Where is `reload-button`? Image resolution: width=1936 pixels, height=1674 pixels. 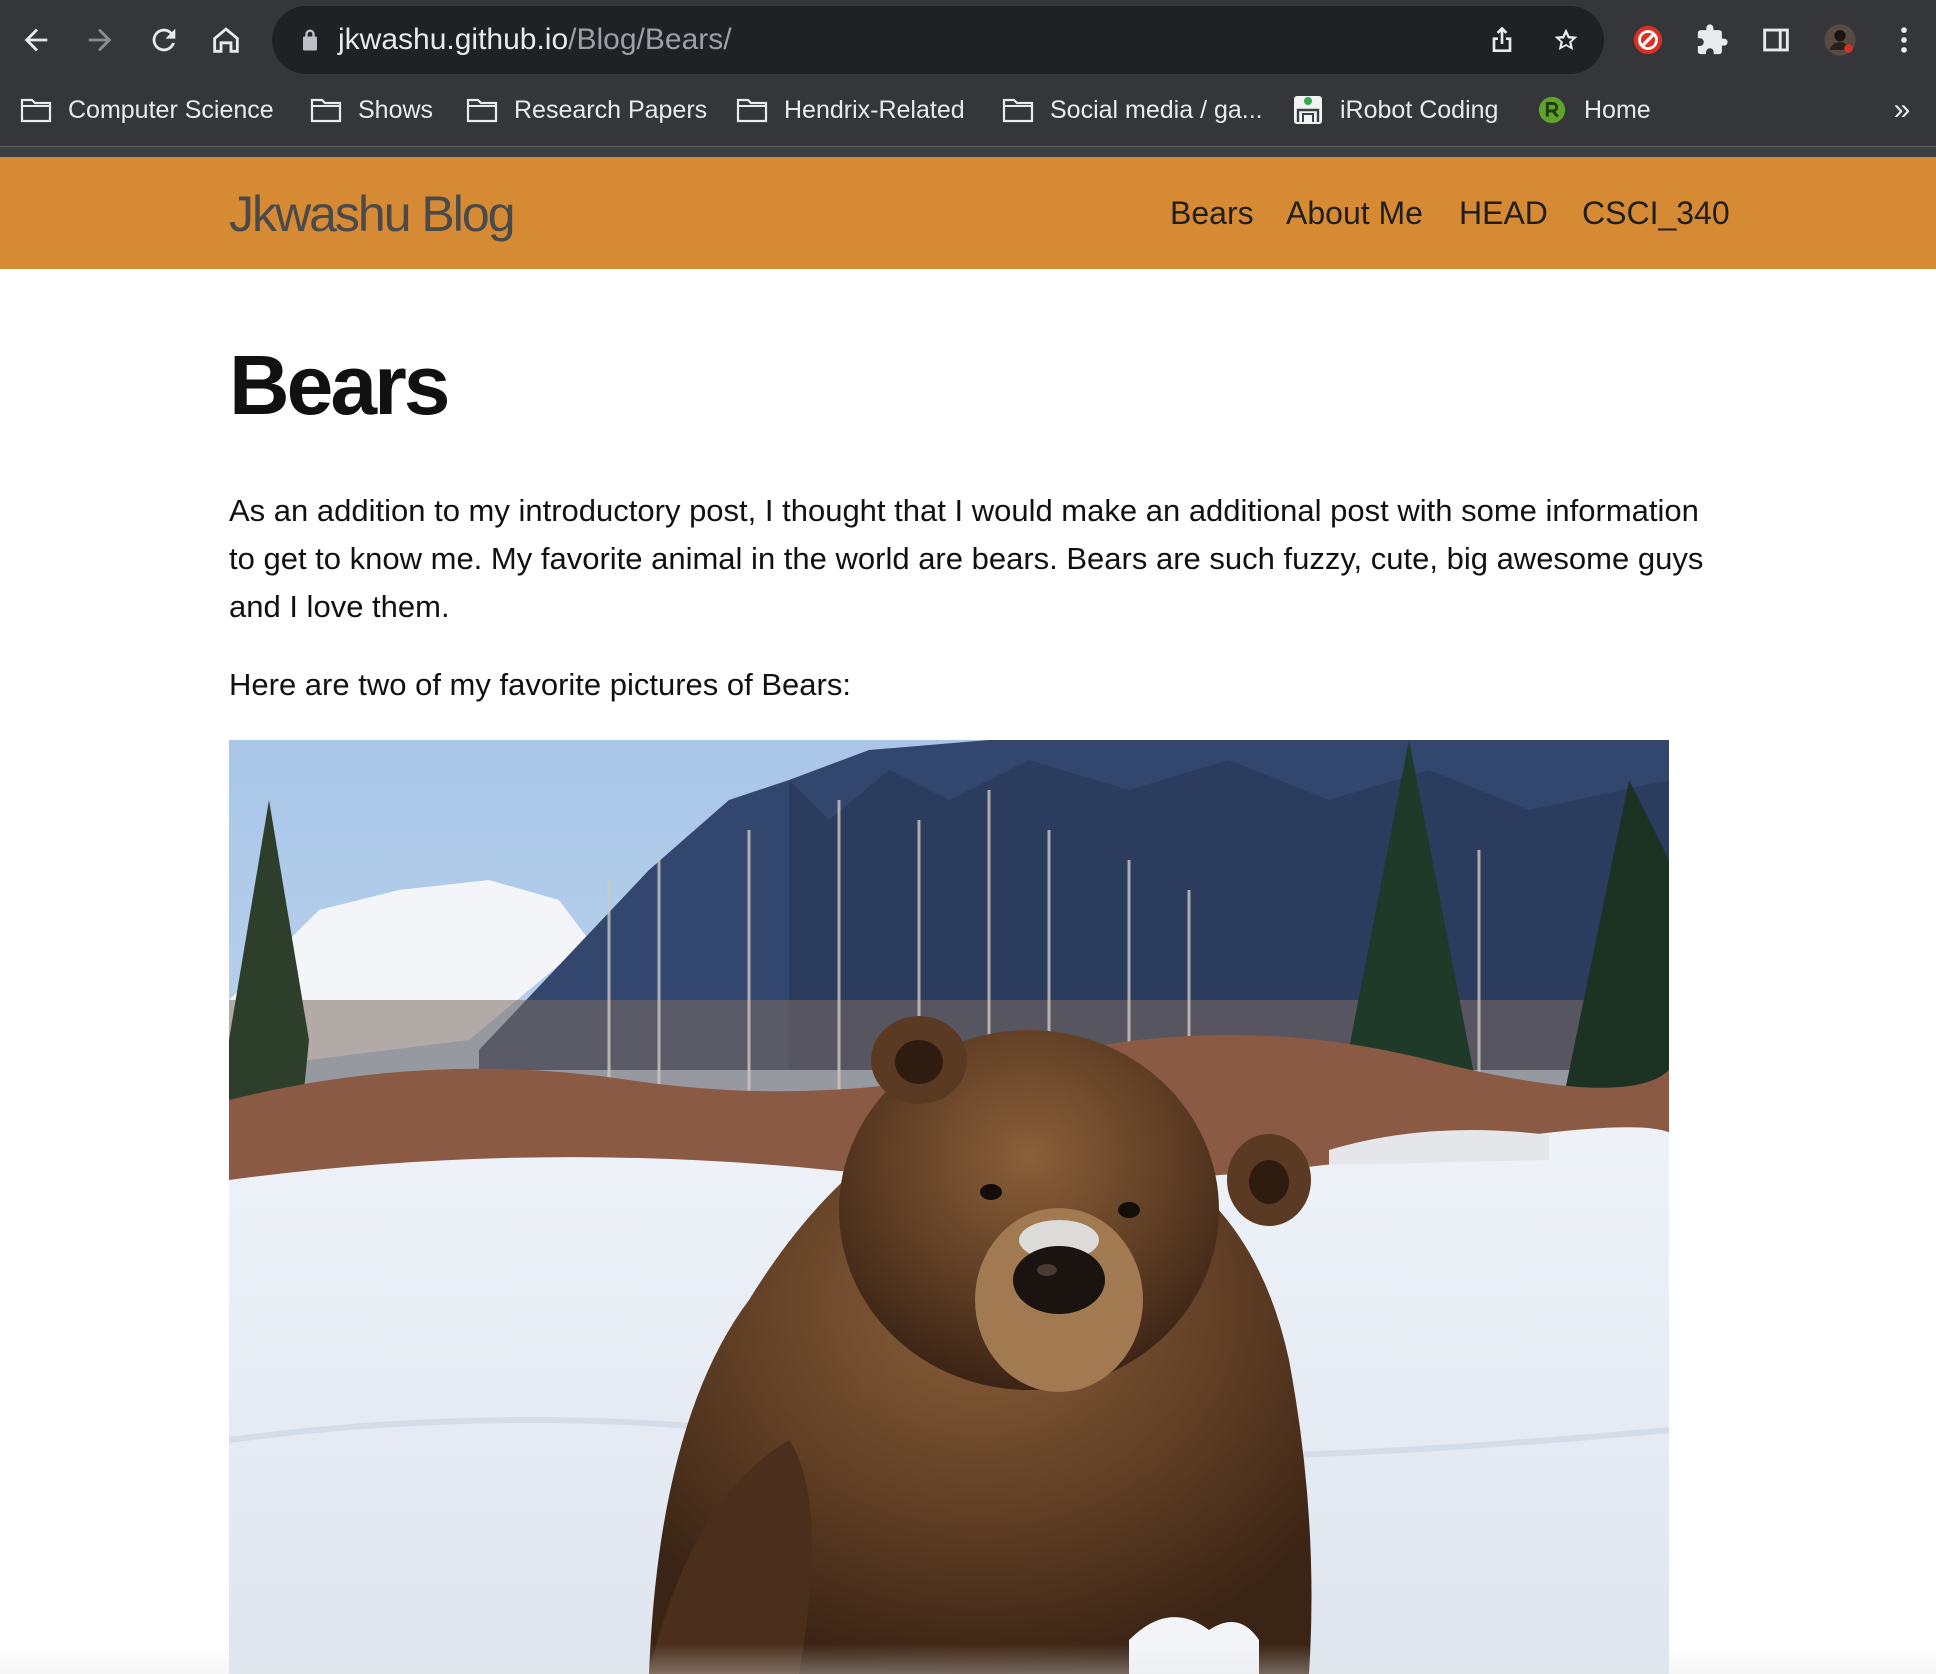
reload-button is located at coordinates (164, 40).